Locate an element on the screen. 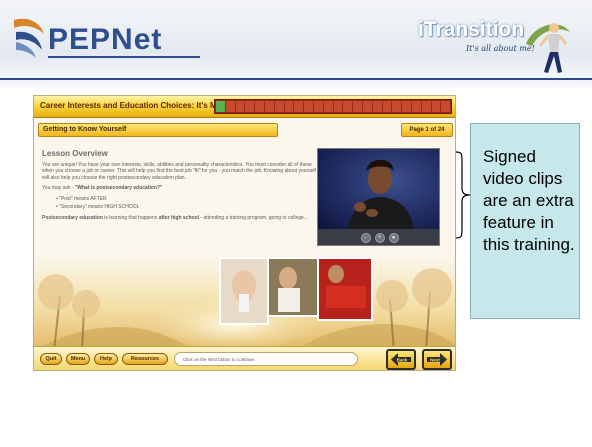 Image resolution: width=592 pixels, height=447 pixels. volume-down-button: - is located at coordinates (365, 238).